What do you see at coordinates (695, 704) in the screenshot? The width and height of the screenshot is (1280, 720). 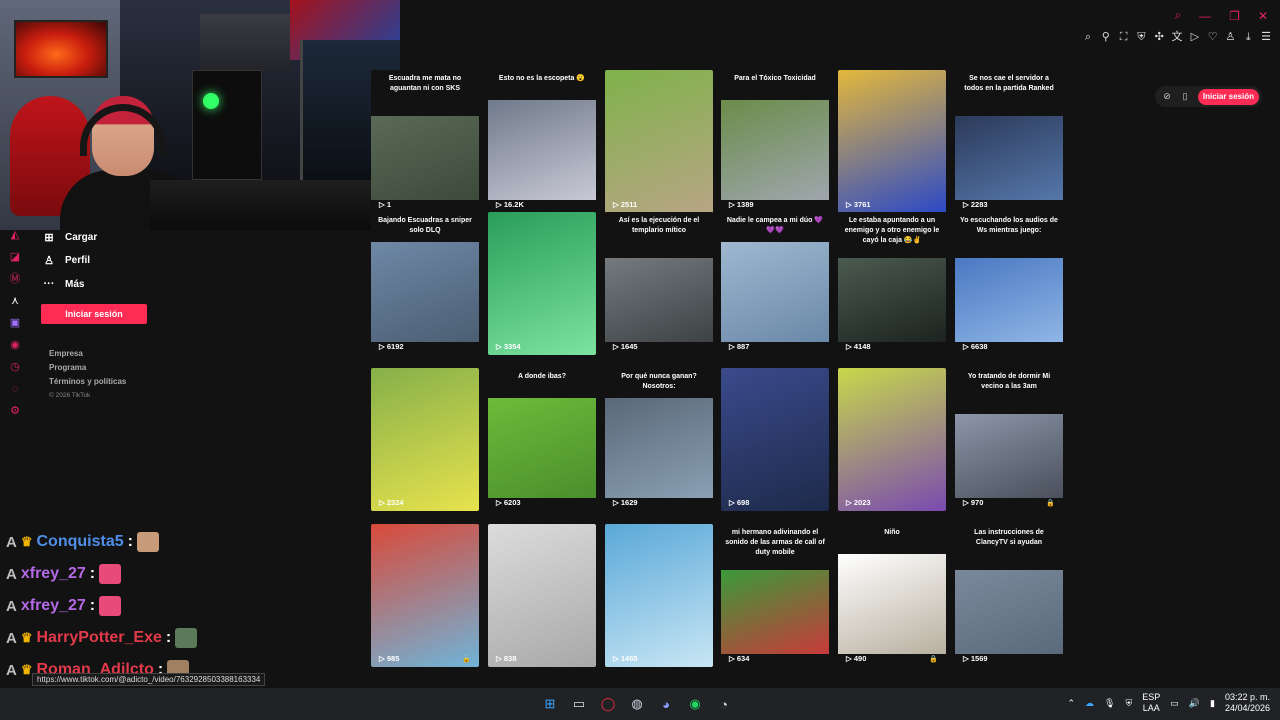 I see `spotify-icon: ◉` at bounding box center [695, 704].